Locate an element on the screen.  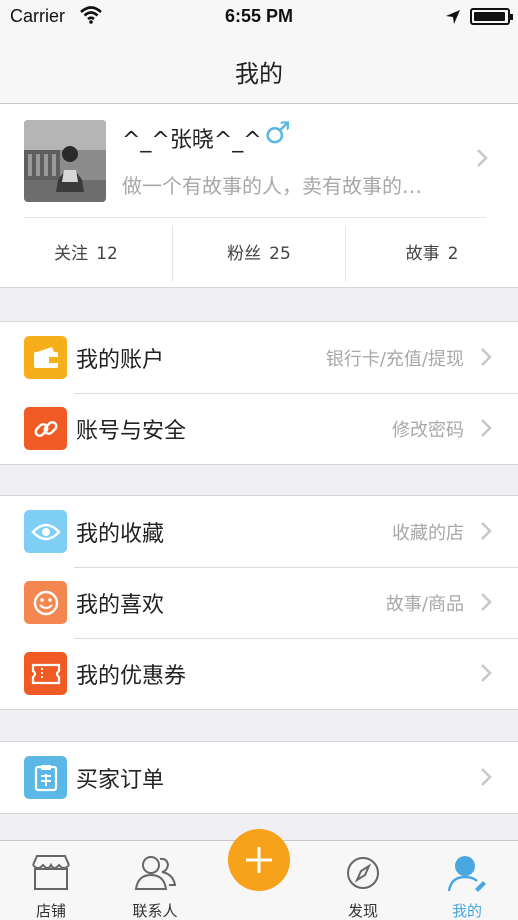
row-label: 账号与安全 is located at coordinates (131, 431).